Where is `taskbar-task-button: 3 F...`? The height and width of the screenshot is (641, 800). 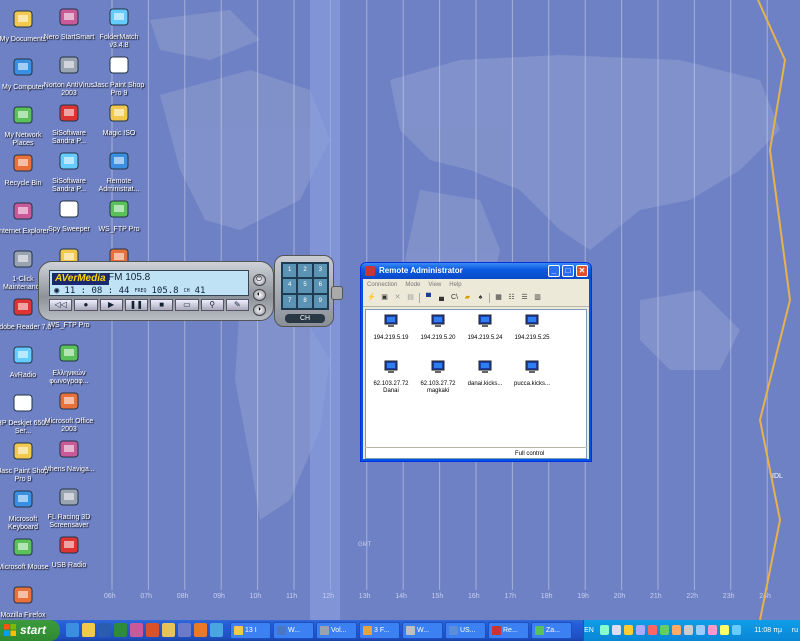 taskbar-task-button: 3 F... is located at coordinates (379, 630).